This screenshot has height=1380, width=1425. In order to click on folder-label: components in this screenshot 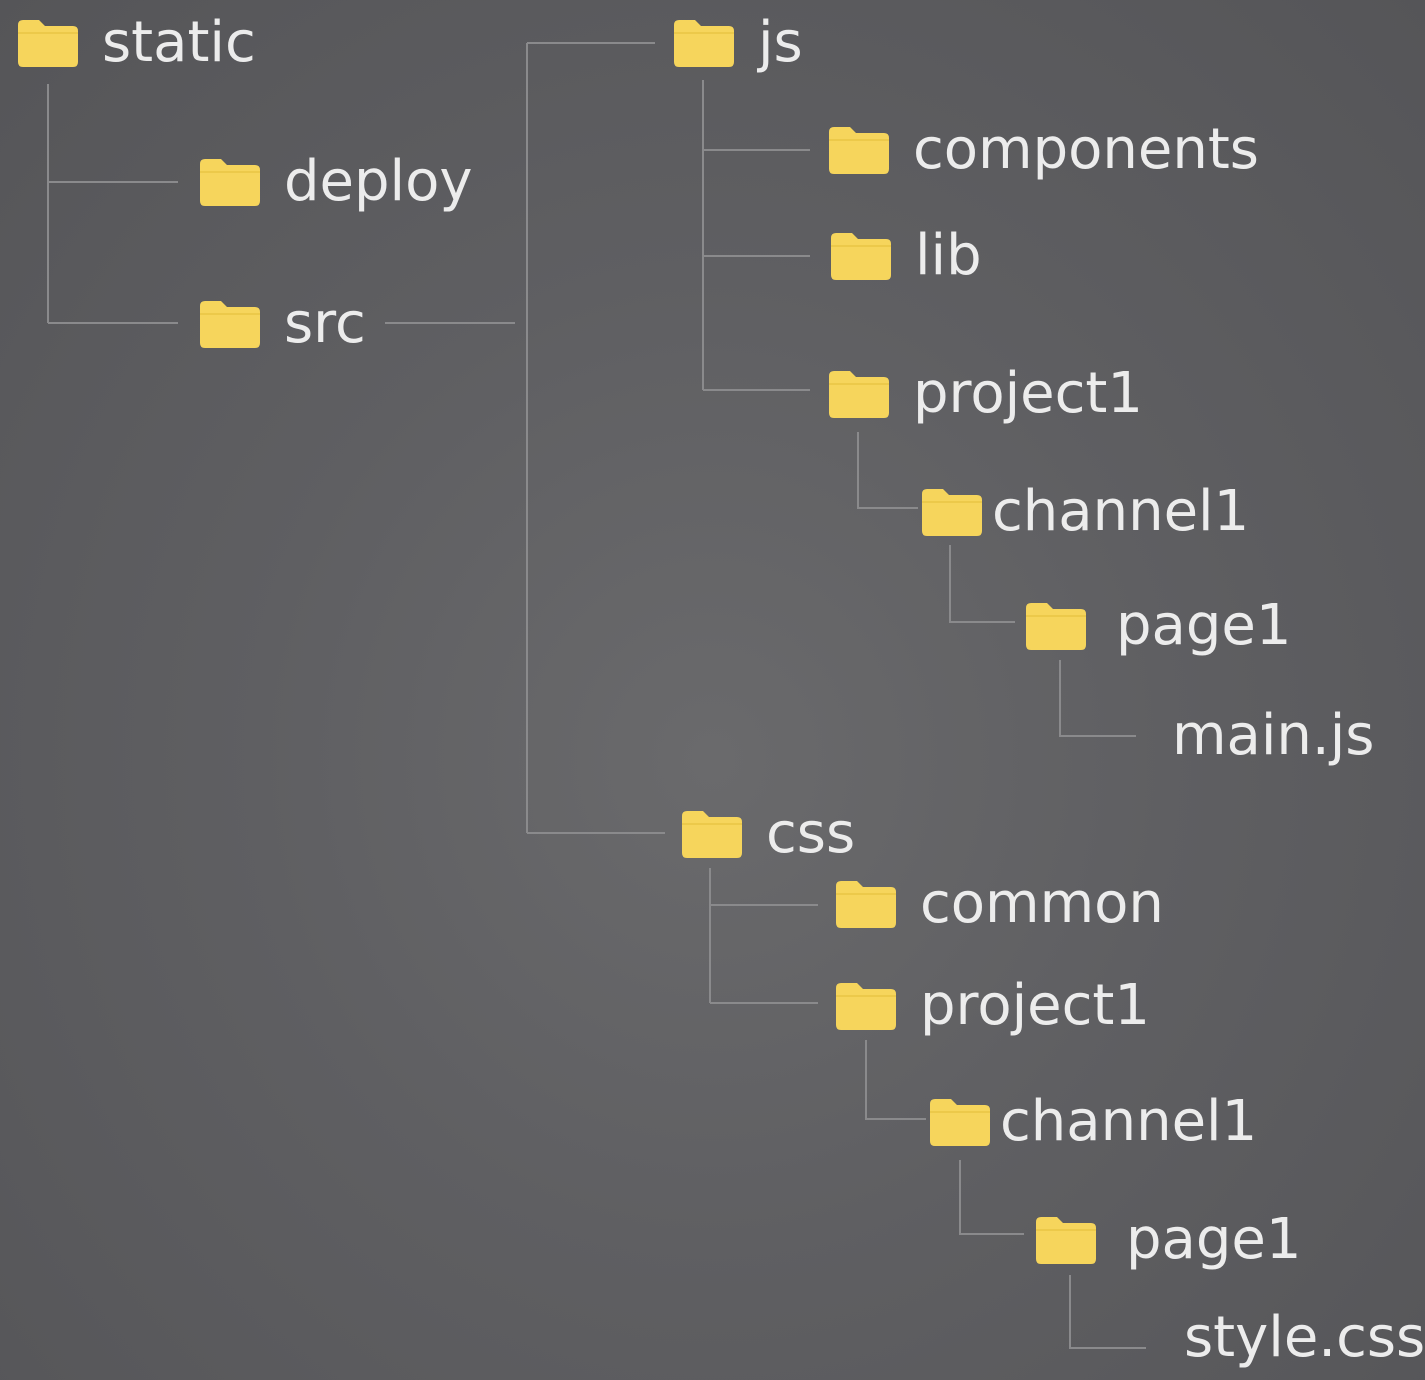, I will do `click(1086, 149)`.